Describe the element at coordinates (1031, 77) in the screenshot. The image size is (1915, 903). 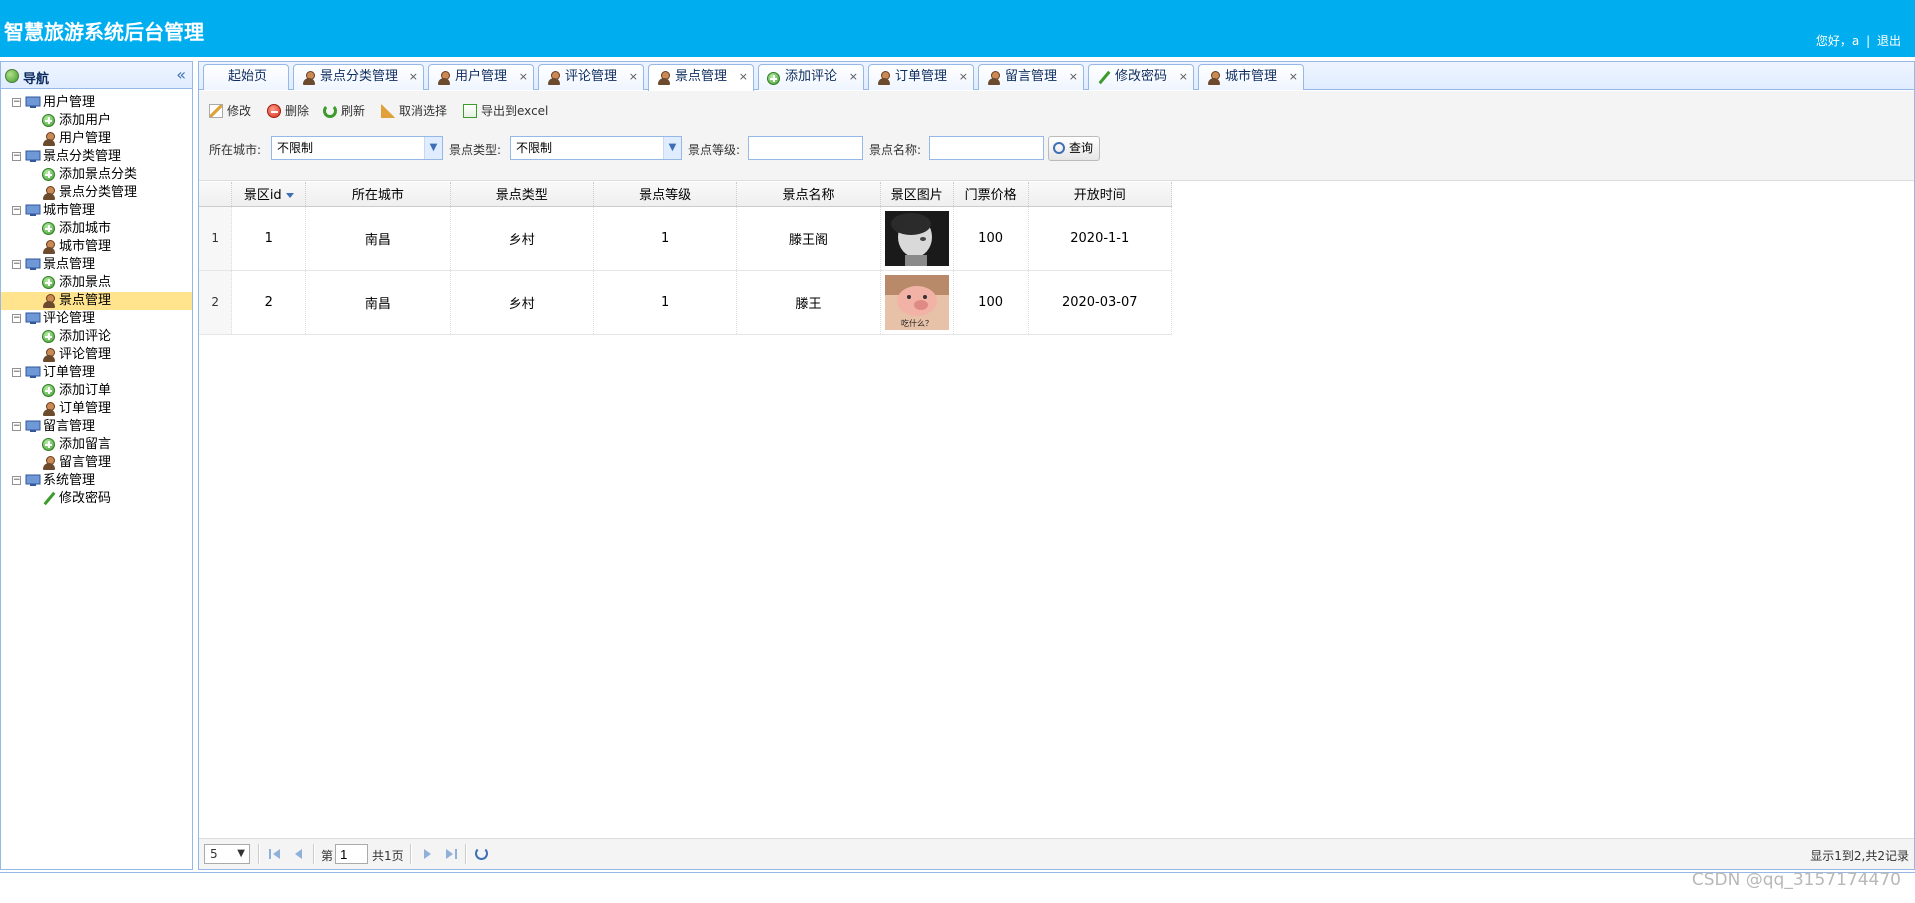
I see `tab: 留言管理 ×` at that location.